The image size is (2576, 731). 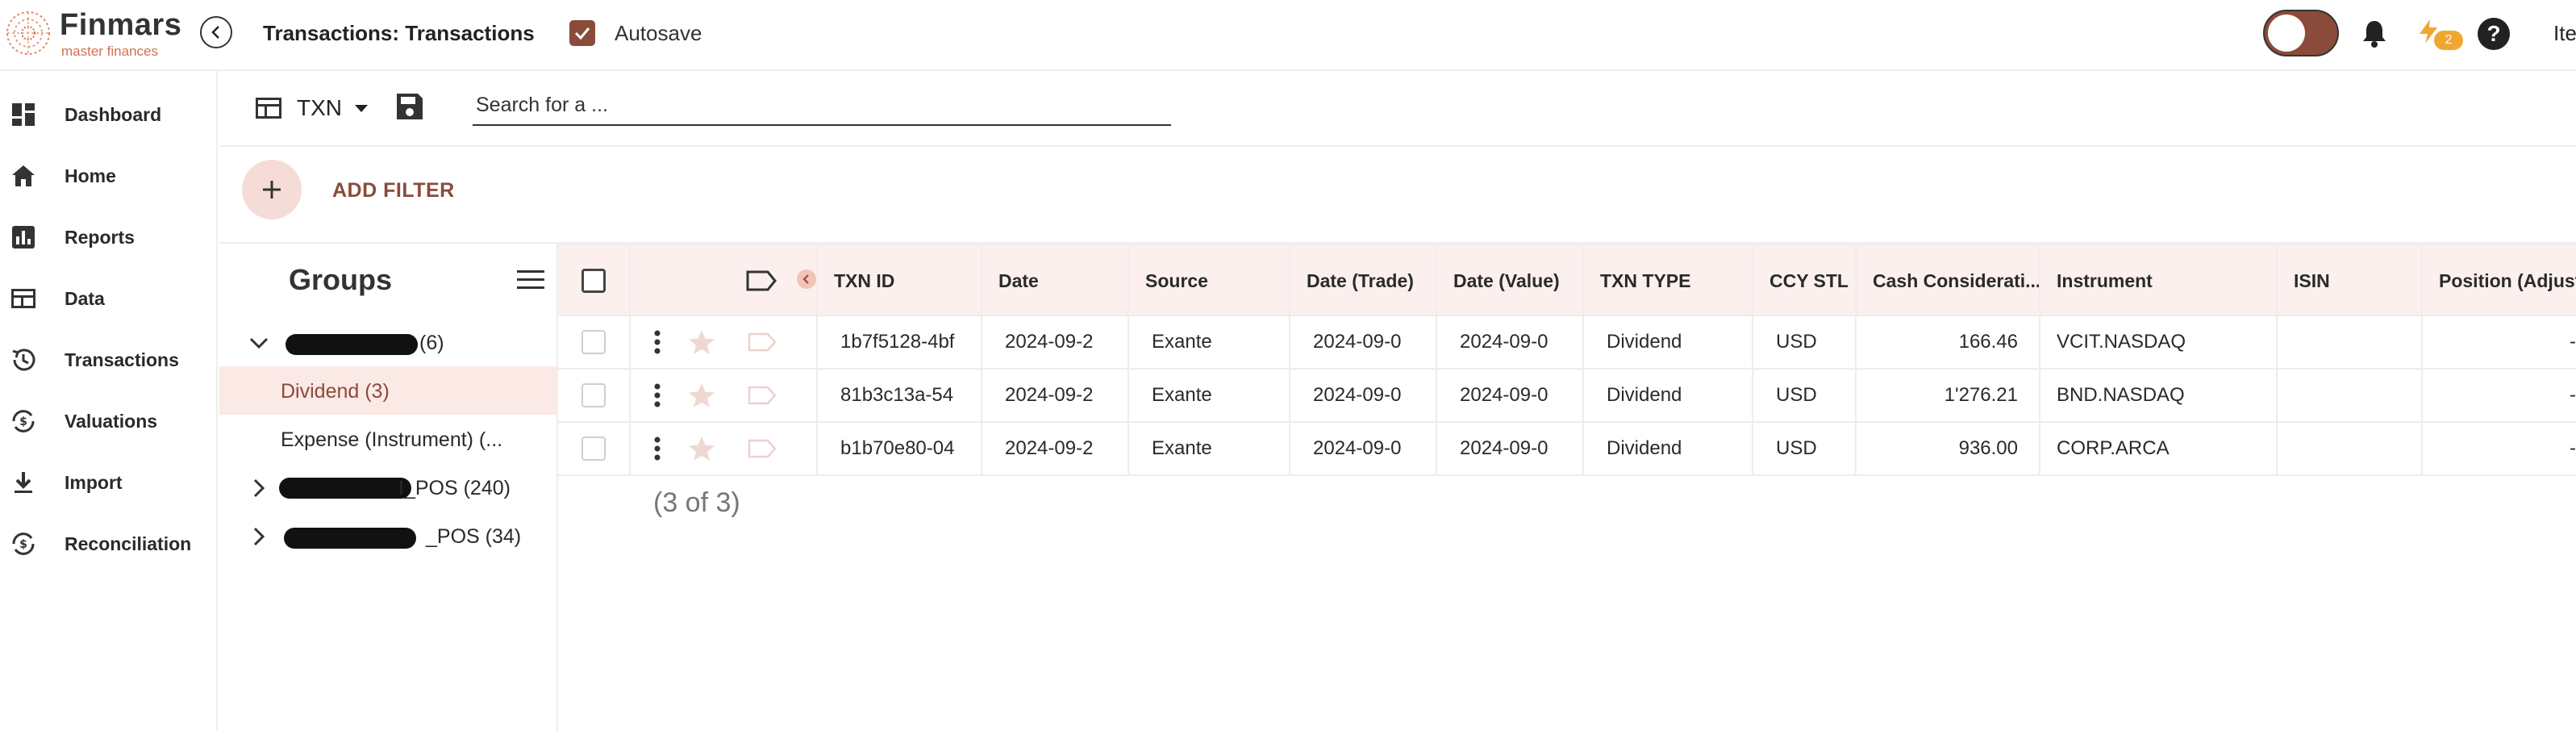 I want to click on column-header-date-trade: Date (Trade), so click(x=1363, y=280).